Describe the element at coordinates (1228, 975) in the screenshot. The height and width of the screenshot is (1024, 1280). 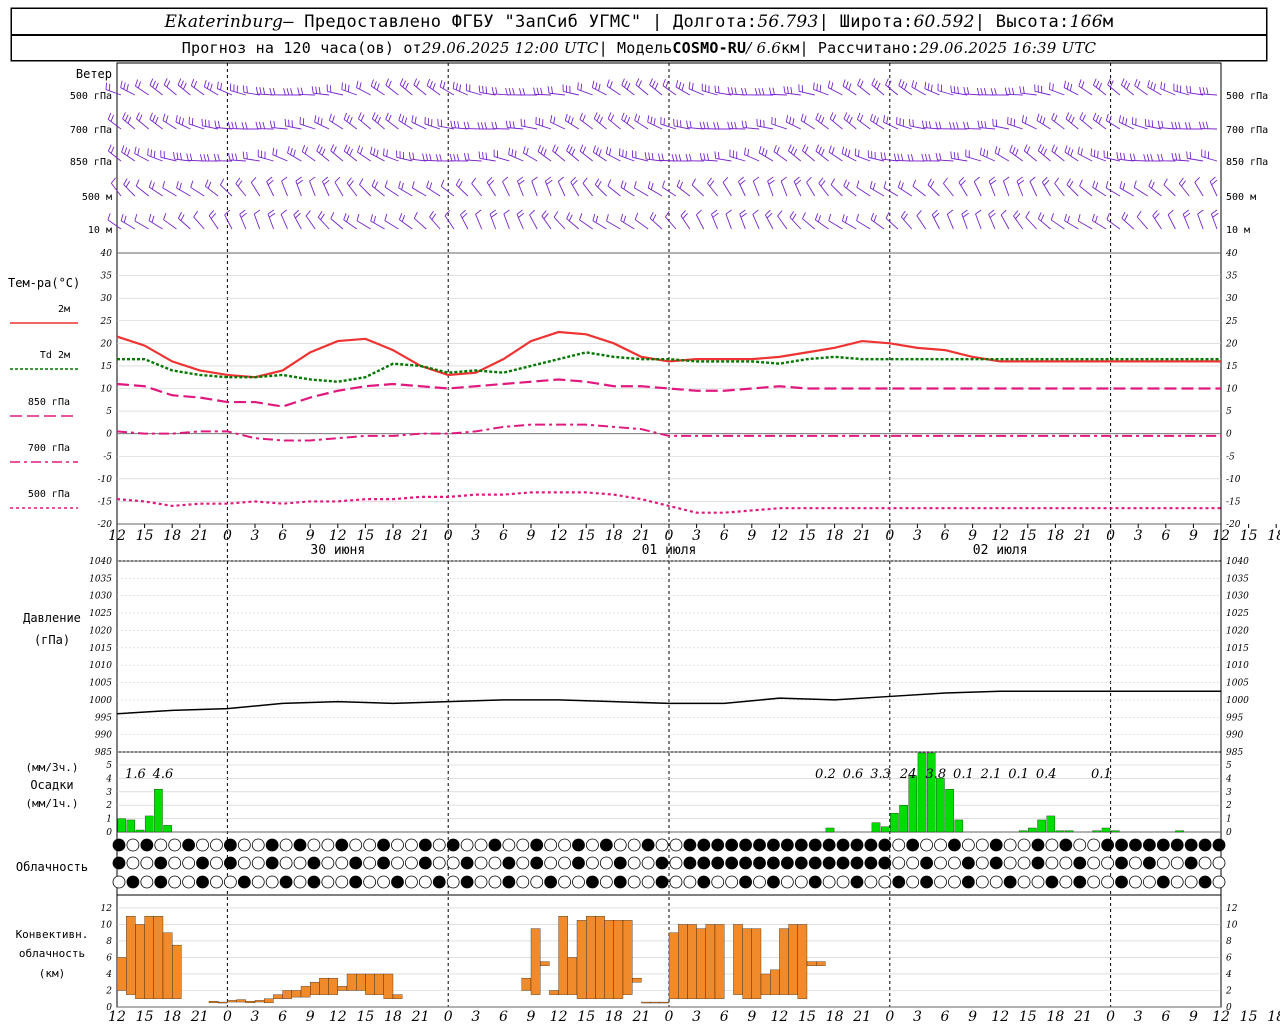
I see `conv-tick-label-right: 4` at that location.